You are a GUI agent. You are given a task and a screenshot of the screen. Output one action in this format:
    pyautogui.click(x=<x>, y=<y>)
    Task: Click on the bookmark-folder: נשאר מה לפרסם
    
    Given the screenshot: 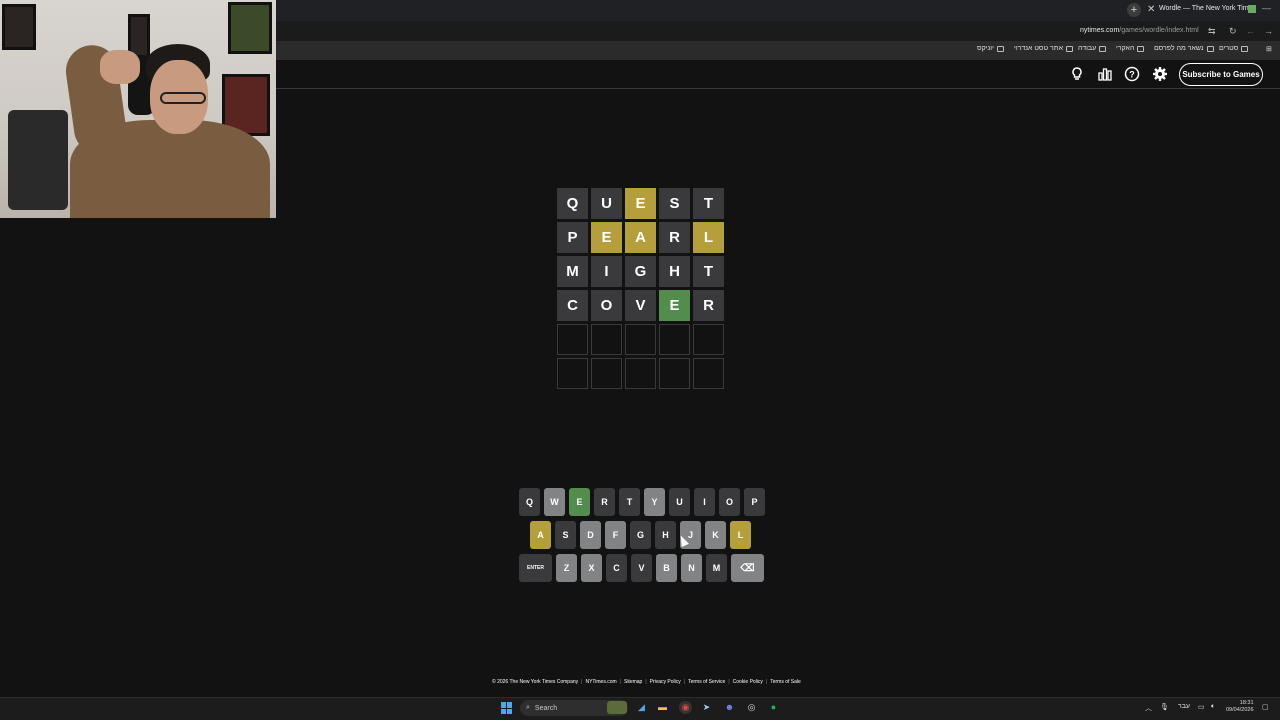 What is the action you would take?
    pyautogui.click(x=1184, y=48)
    